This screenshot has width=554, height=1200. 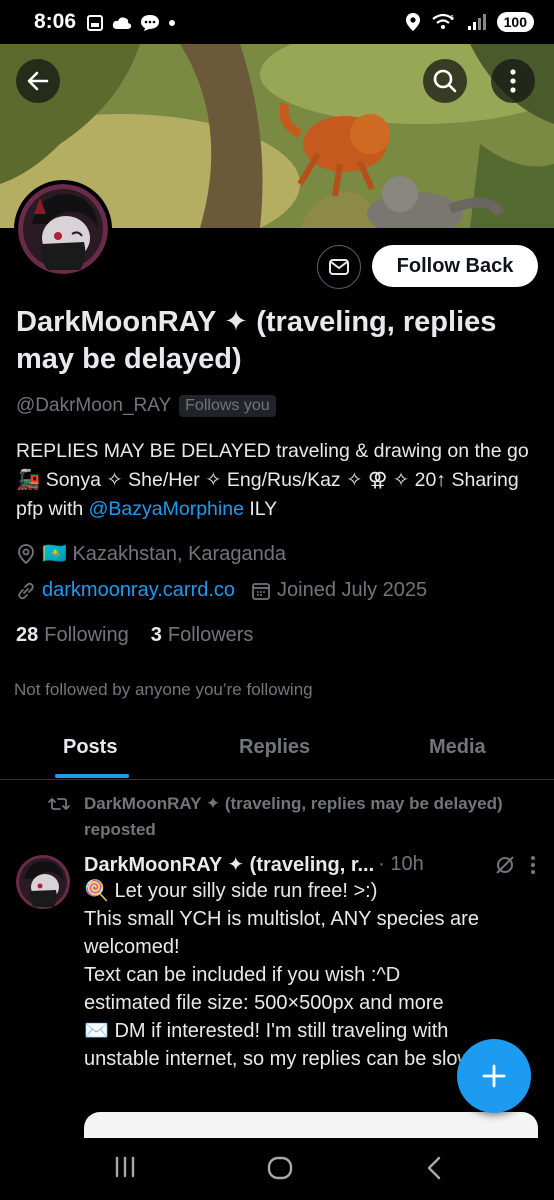 I want to click on recent-apps-icon, so click(x=125, y=1167).